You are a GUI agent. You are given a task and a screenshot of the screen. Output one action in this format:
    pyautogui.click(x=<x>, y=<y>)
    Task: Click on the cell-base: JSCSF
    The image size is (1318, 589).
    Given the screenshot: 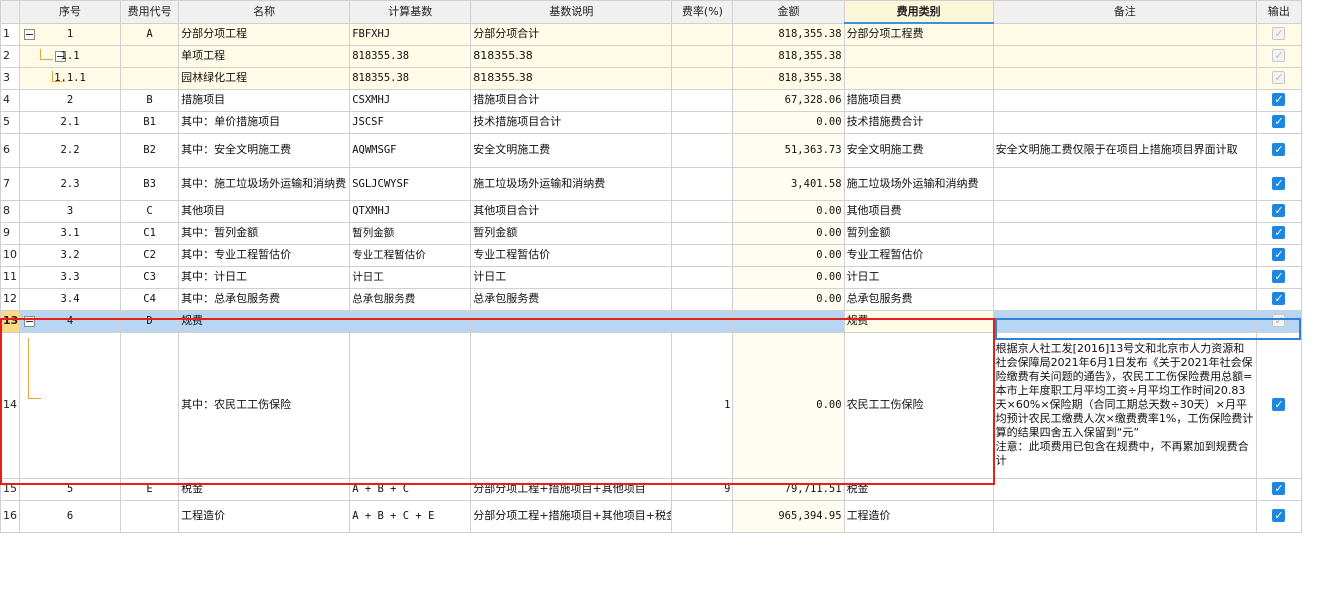 What is the action you would take?
    pyautogui.click(x=410, y=122)
    